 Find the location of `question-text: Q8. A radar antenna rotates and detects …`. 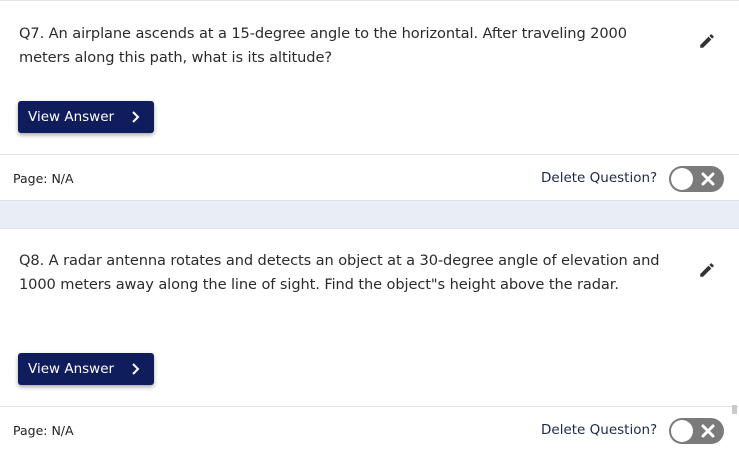

question-text: Q8. A radar antenna rotates and detects … is located at coordinates (339, 272).